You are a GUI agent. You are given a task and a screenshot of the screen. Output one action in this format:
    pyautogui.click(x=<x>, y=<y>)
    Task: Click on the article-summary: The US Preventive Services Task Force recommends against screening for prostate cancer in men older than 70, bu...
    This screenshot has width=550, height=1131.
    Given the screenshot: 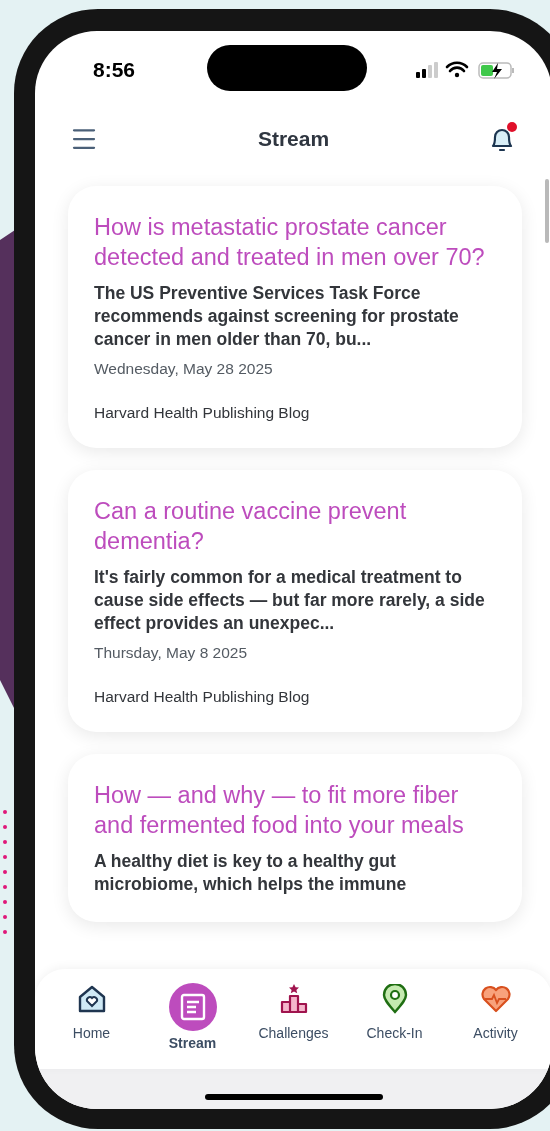 What is the action you would take?
    pyautogui.click(x=277, y=316)
    